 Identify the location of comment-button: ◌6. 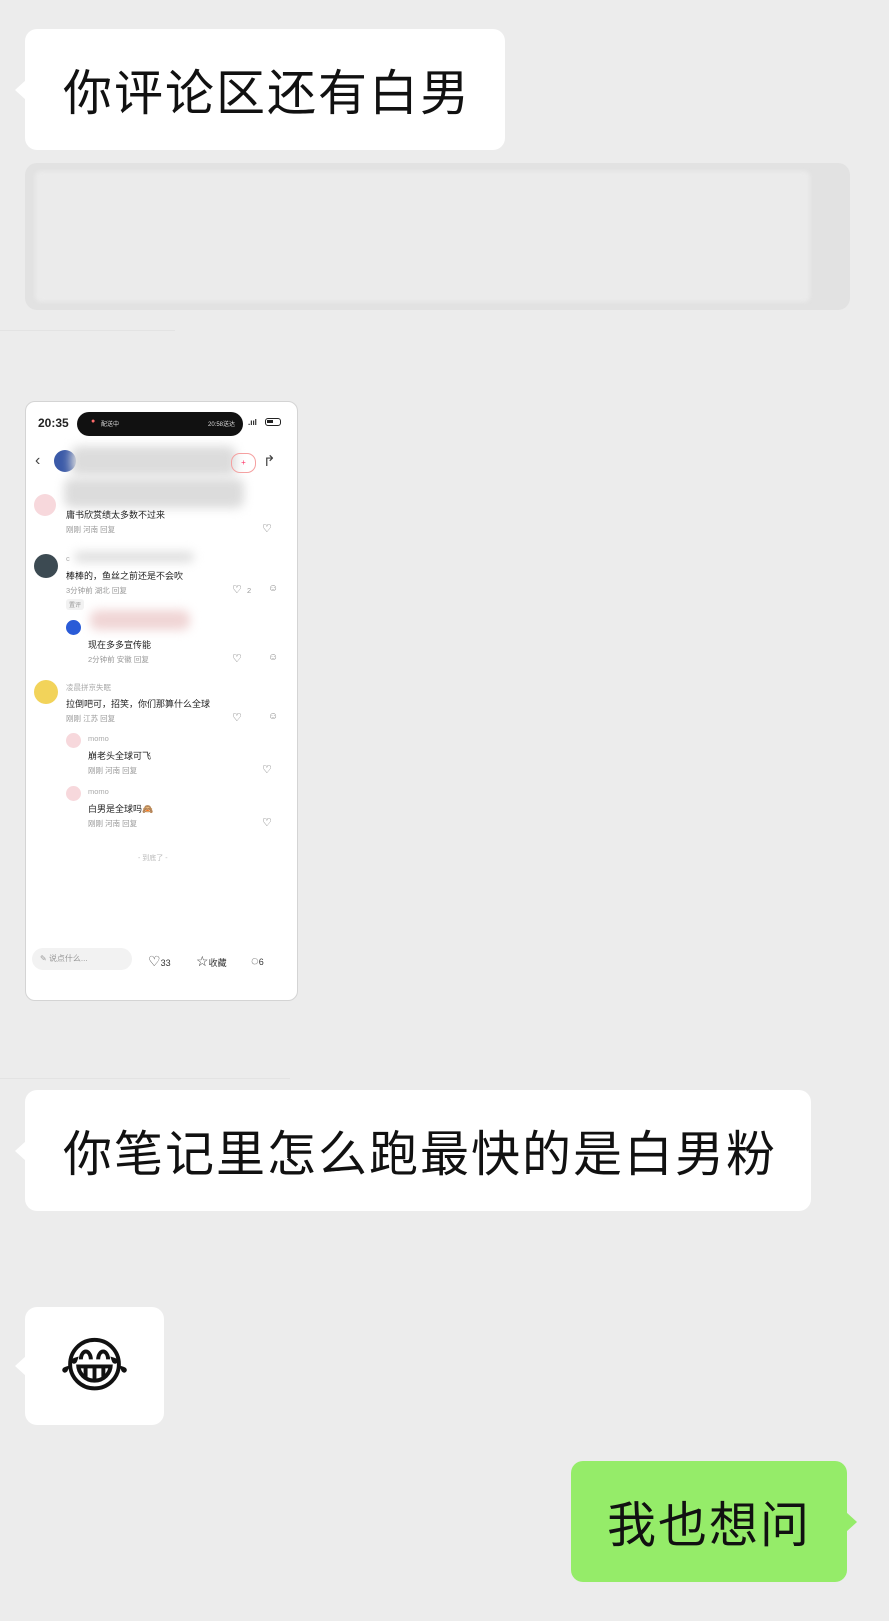
(257, 960).